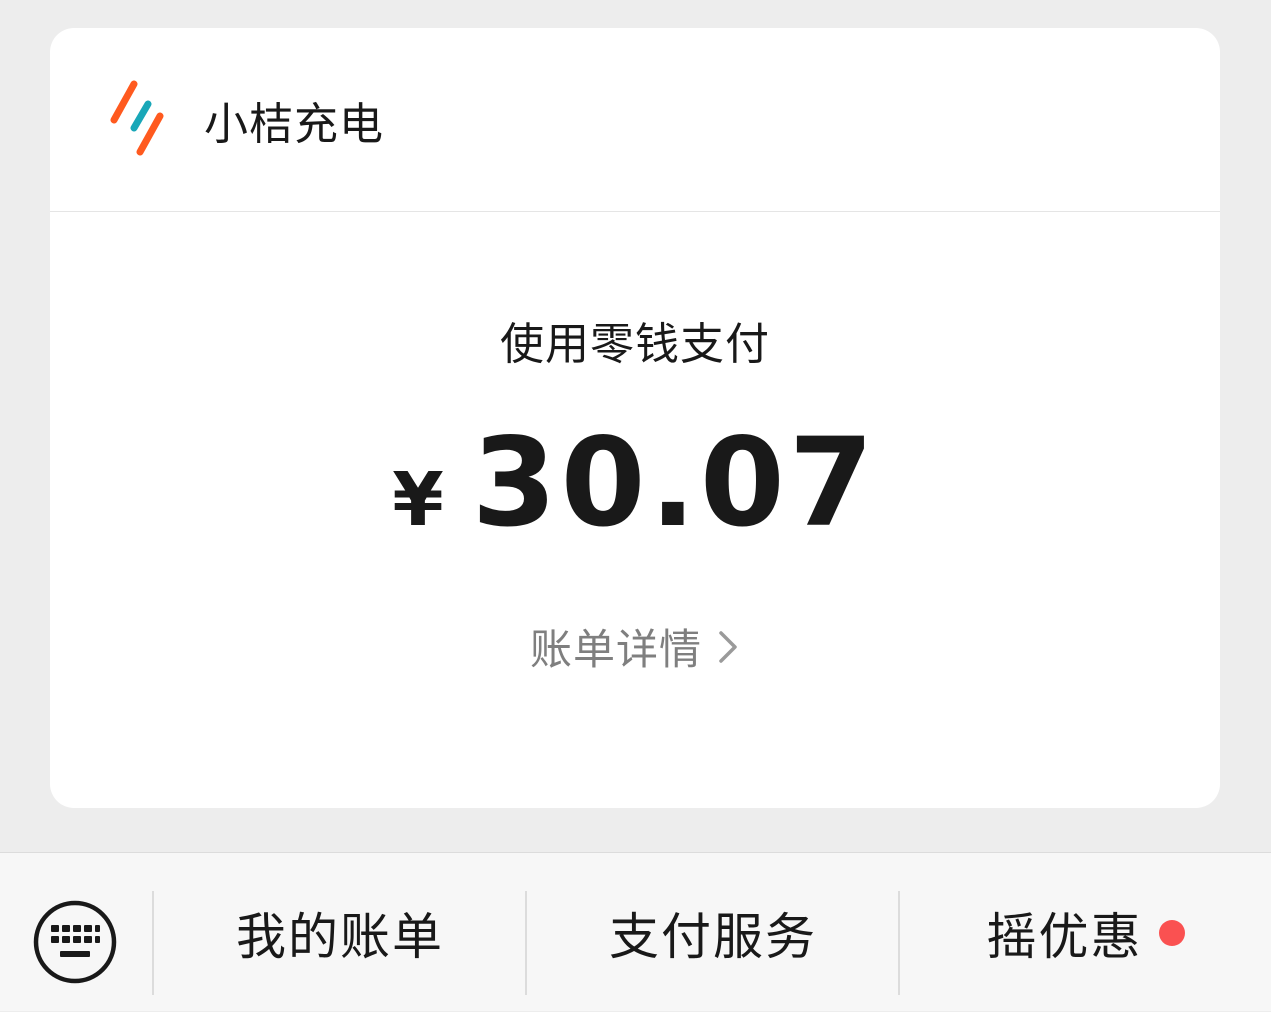  I want to click on menu-my-bills: 我的账单, so click(340, 932).